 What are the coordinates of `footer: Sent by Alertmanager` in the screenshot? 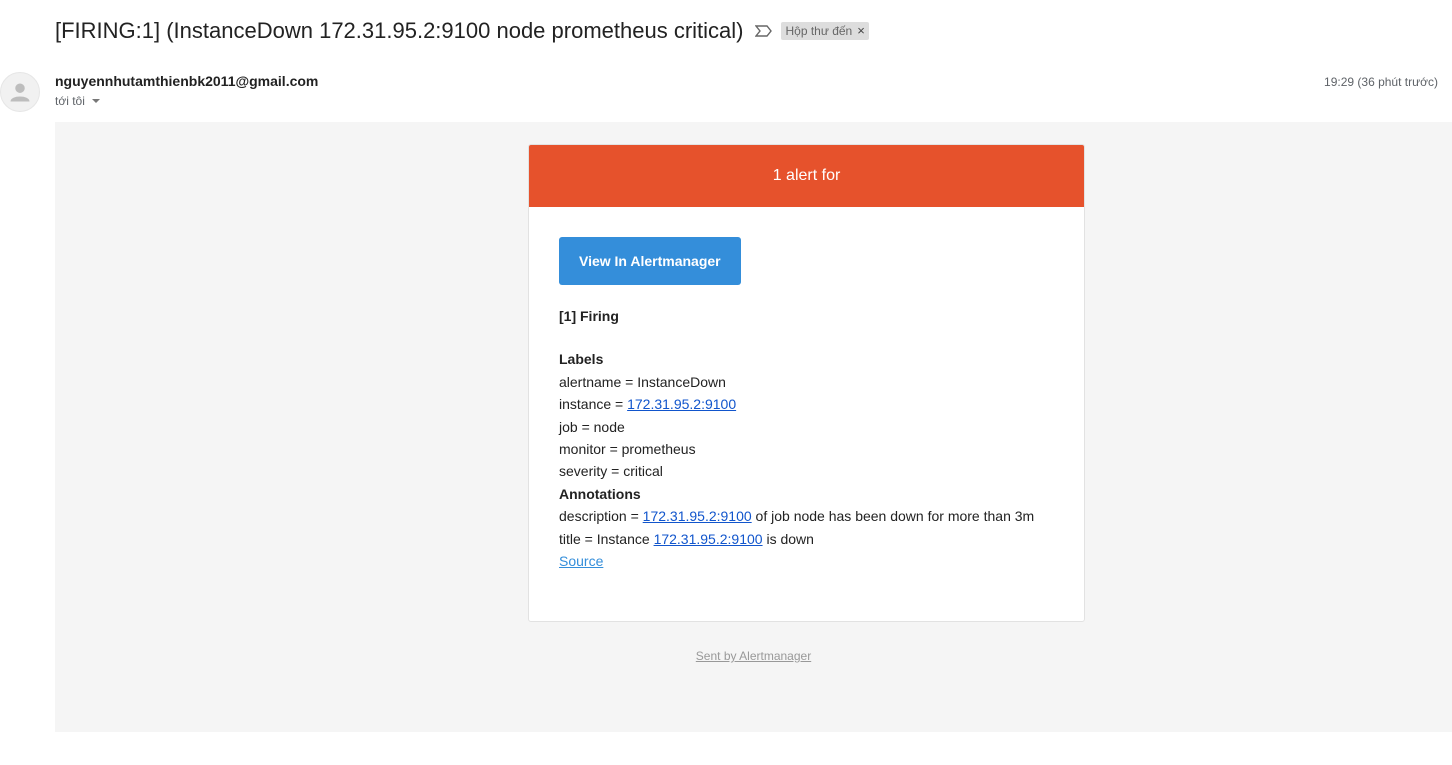 It's located at (753, 656).